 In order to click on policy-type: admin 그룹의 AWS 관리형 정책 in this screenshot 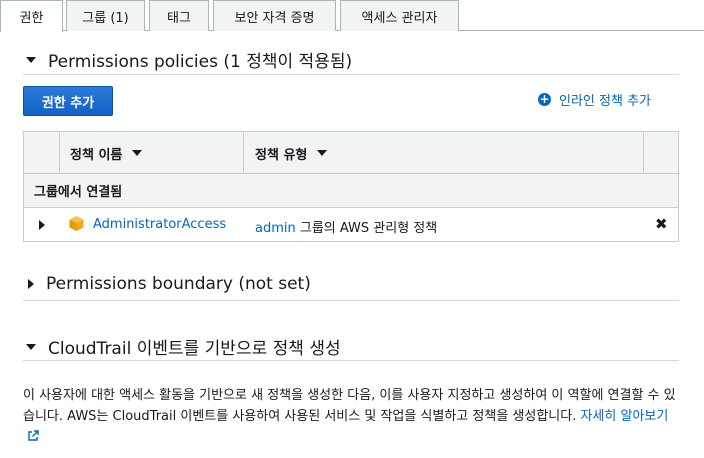, I will do `click(346, 228)`.